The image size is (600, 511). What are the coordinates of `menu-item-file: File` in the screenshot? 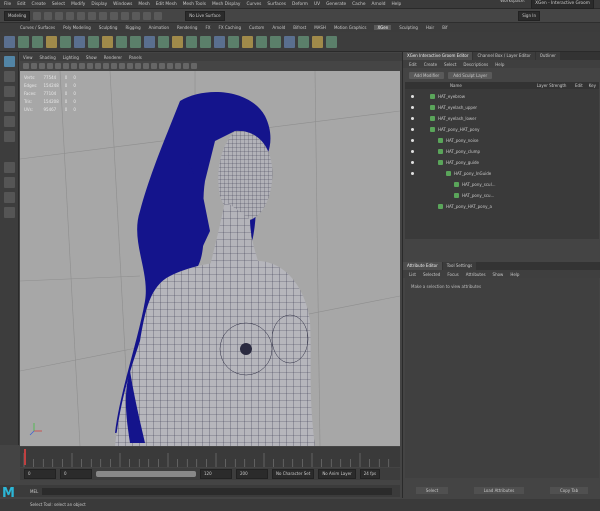 It's located at (7, 4).